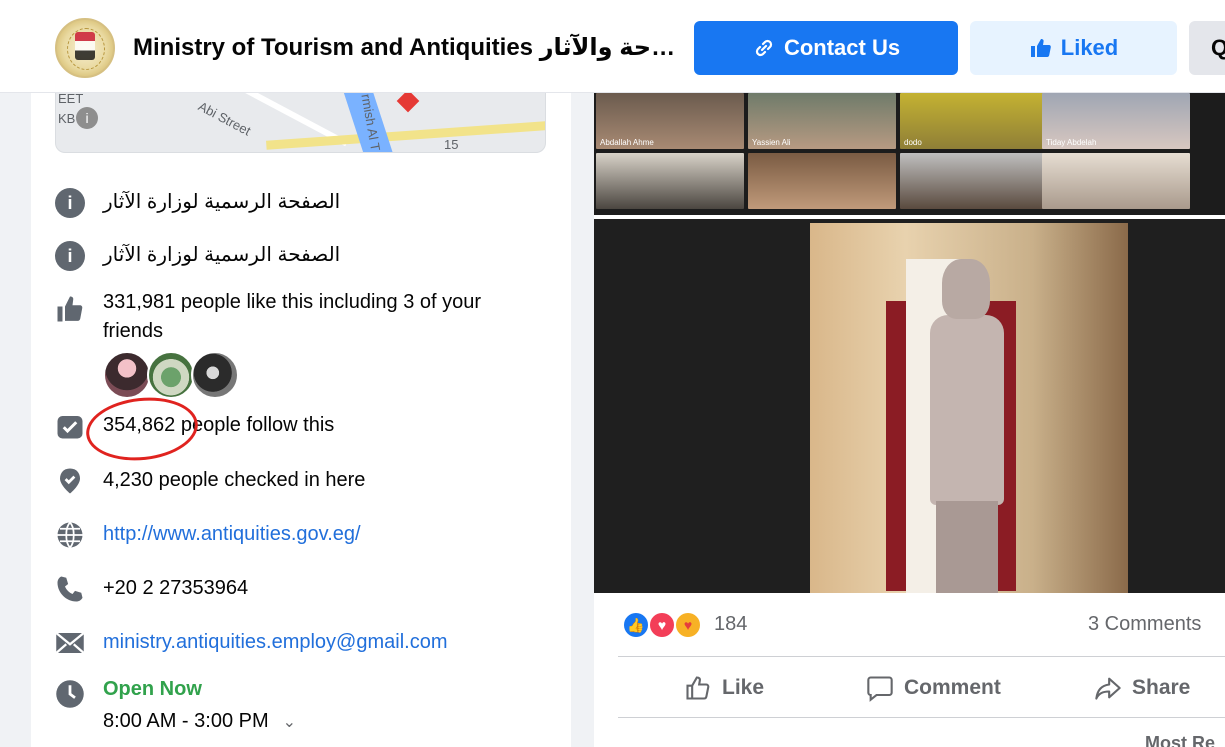 This screenshot has height=747, width=1225. I want to click on care-reaction-icon: ♥, so click(688, 625).